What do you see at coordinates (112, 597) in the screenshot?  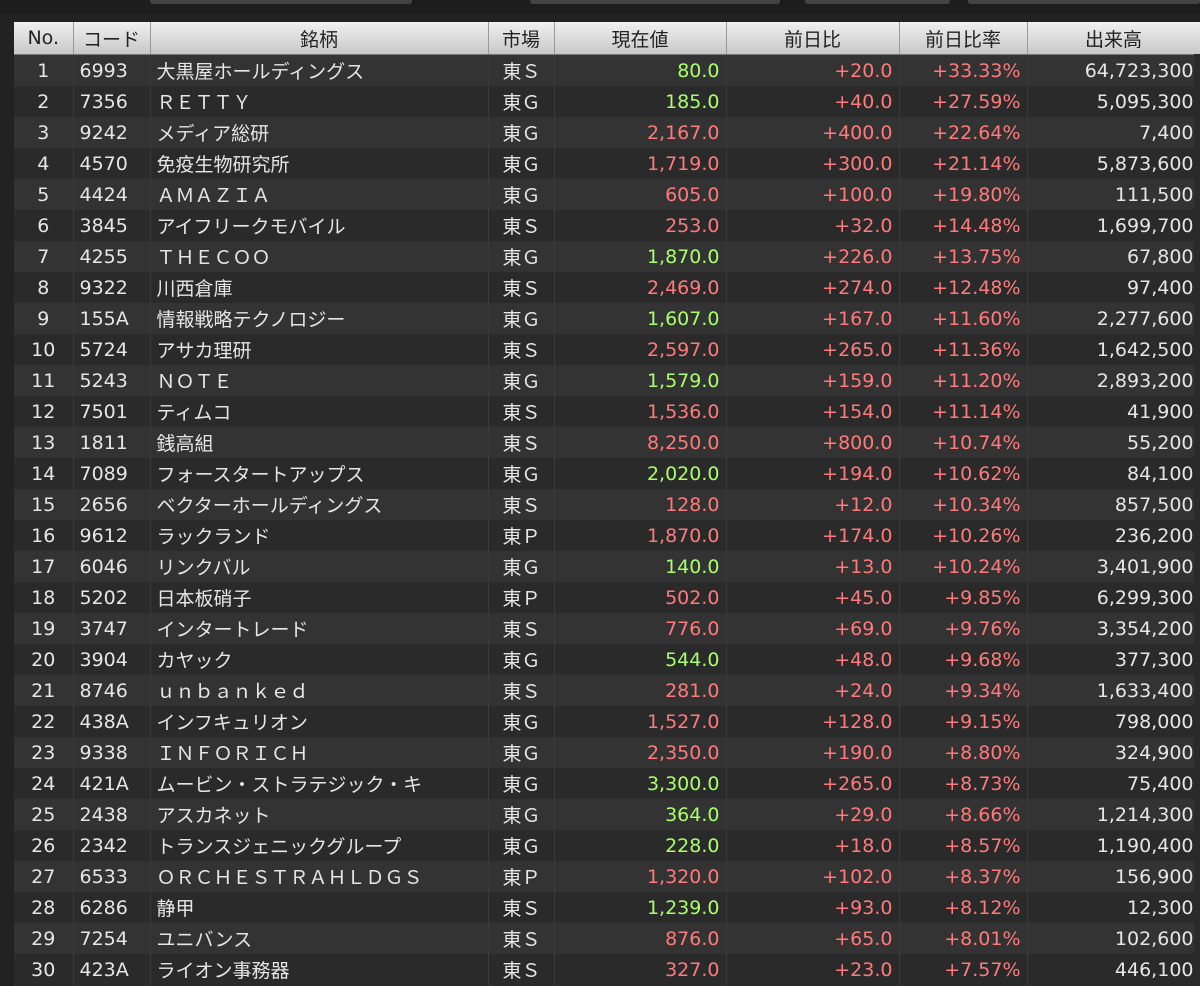 I see `stock-code: 5202` at bounding box center [112, 597].